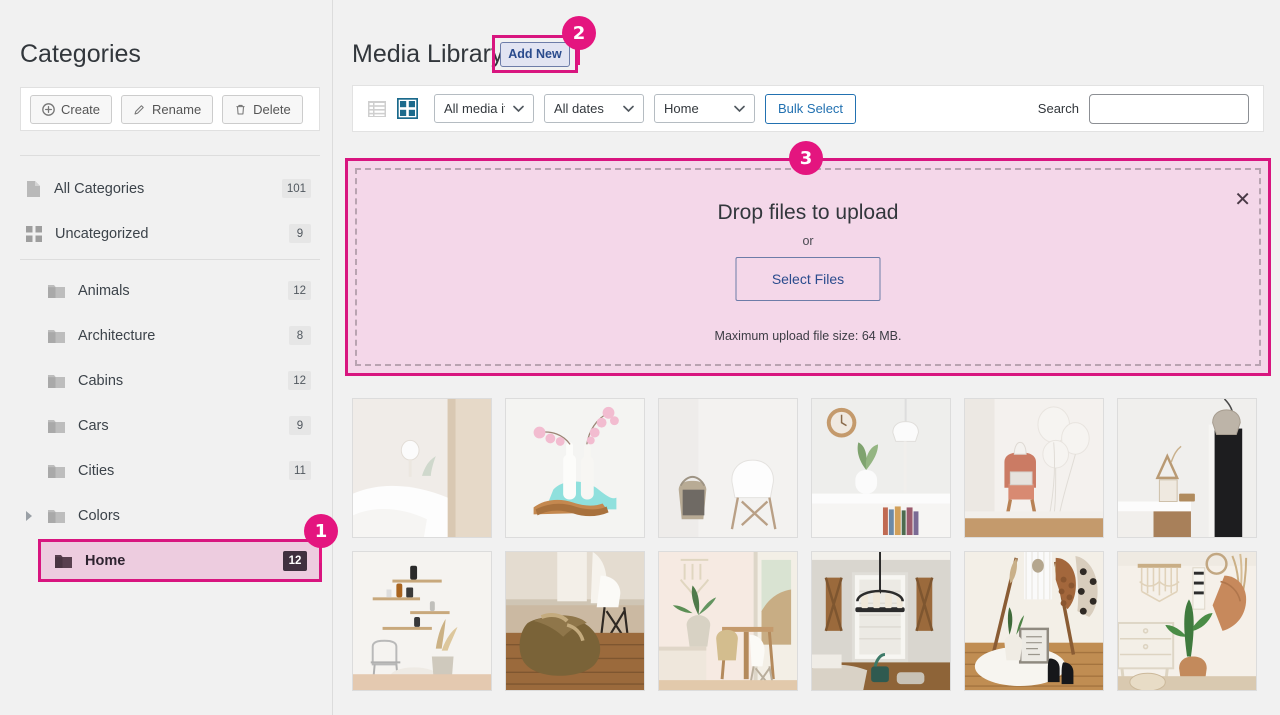  Describe the element at coordinates (99, 515) in the screenshot. I see `sidebar-item-label: Colors` at that location.